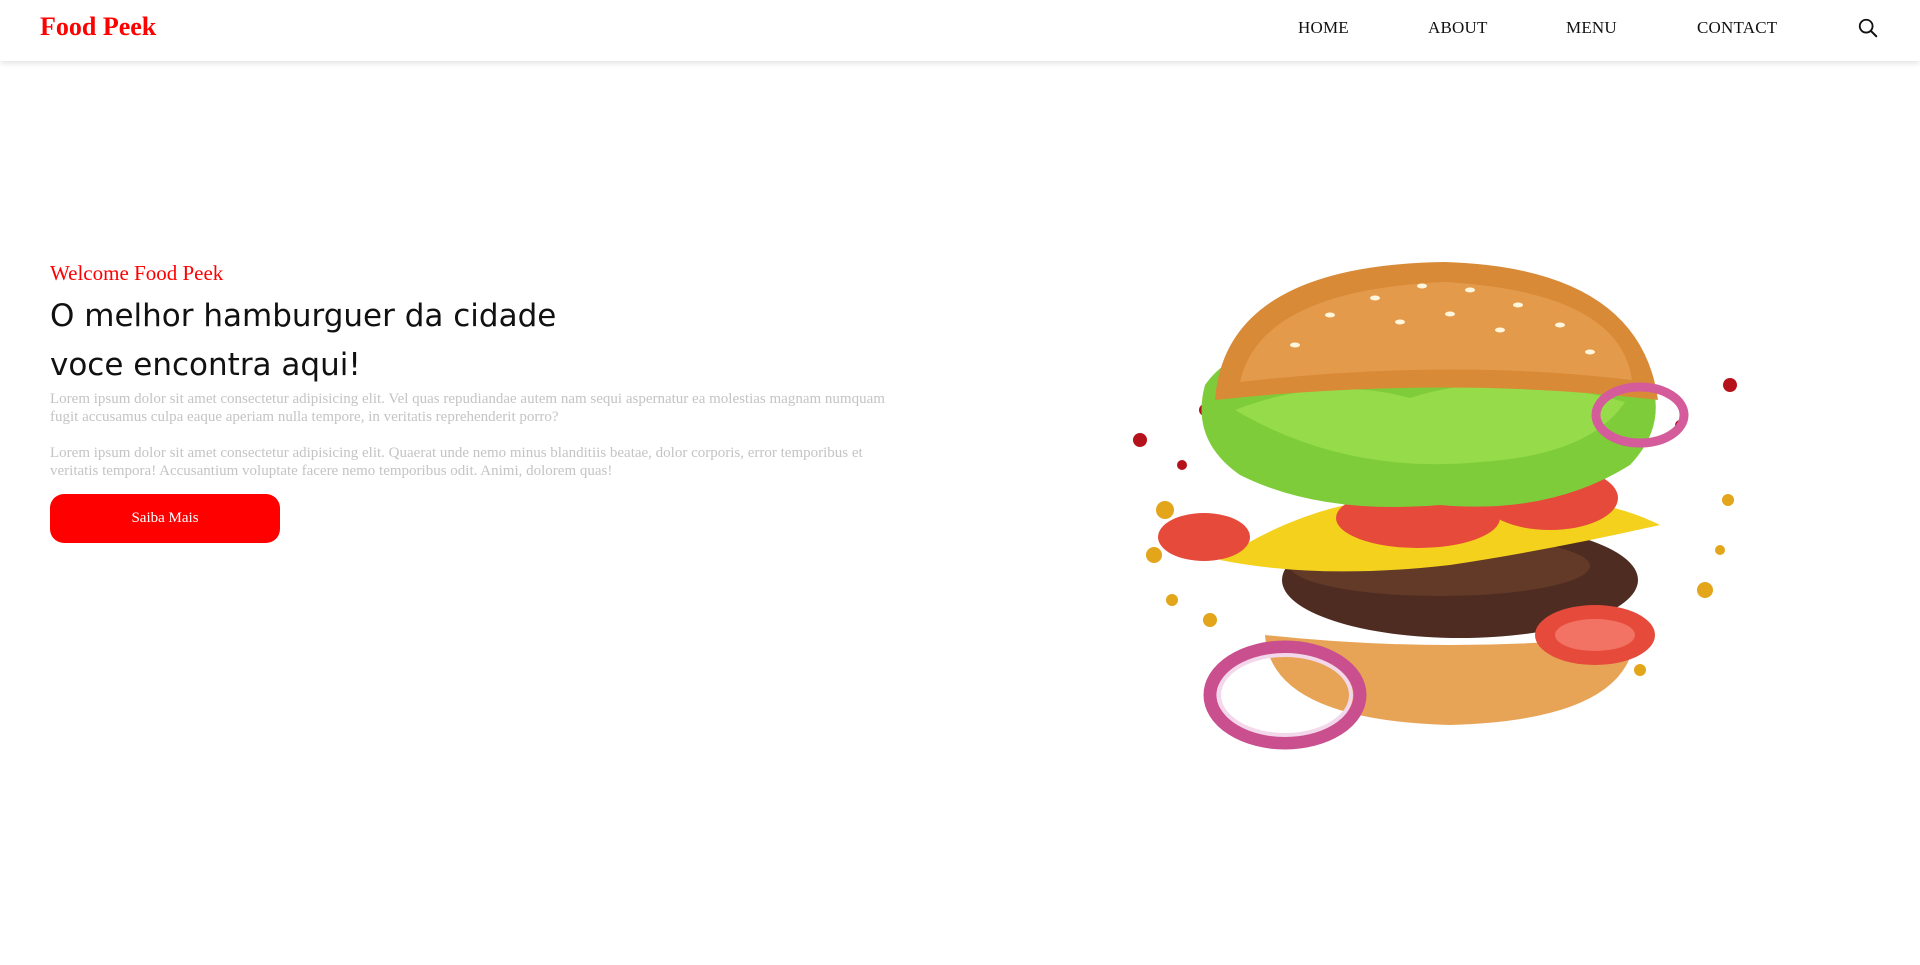  Describe the element at coordinates (1737, 28) in the screenshot. I see `nav-contact: CONTACT` at that location.